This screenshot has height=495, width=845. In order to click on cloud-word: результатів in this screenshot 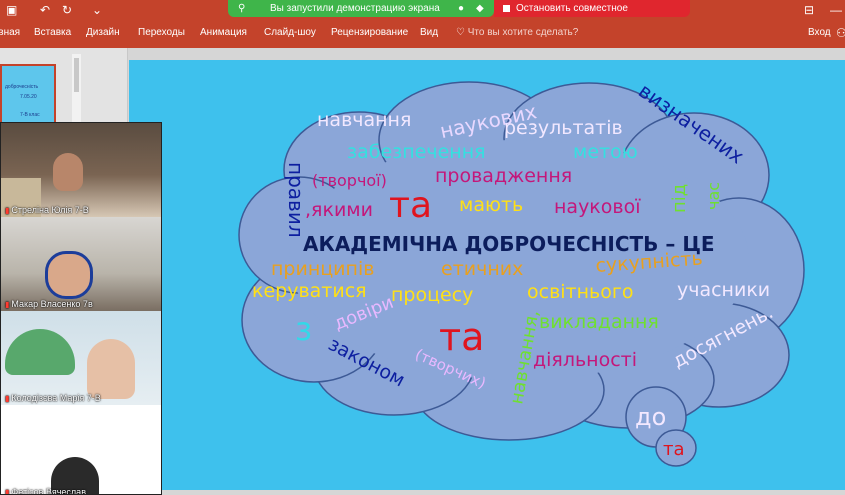, I will do `click(563, 128)`.